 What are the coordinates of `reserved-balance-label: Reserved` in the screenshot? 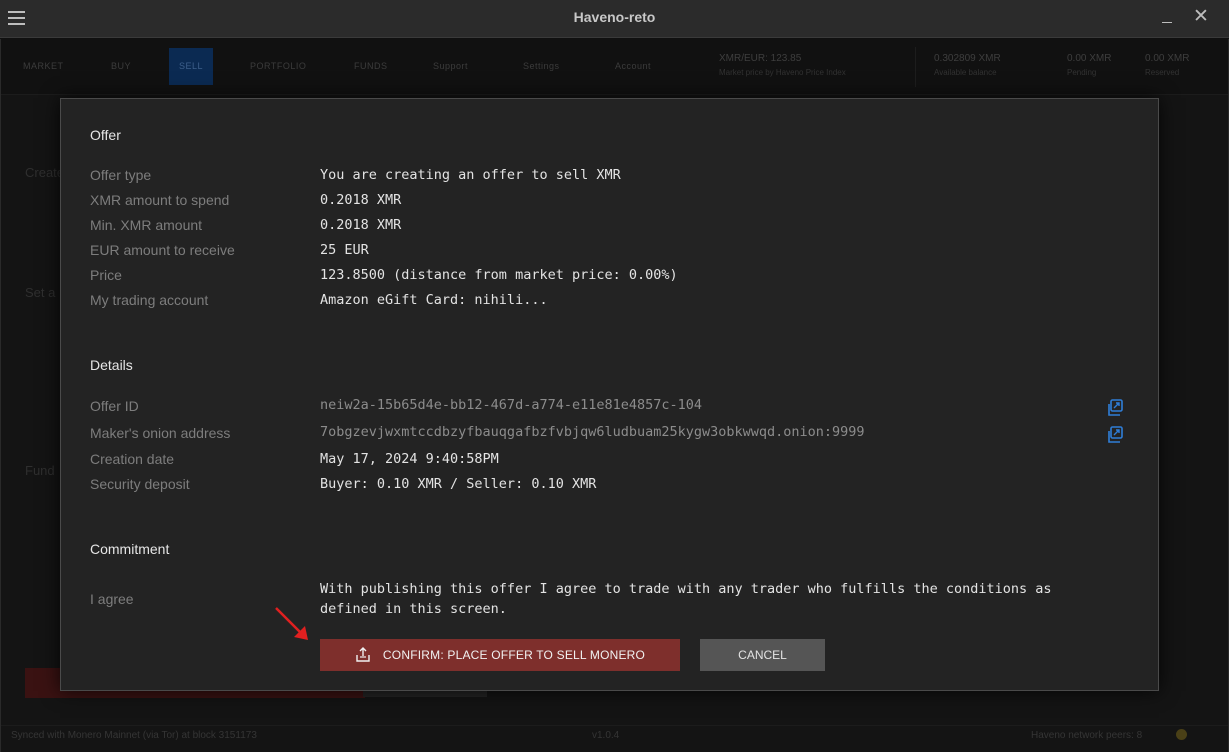 It's located at (1162, 72).